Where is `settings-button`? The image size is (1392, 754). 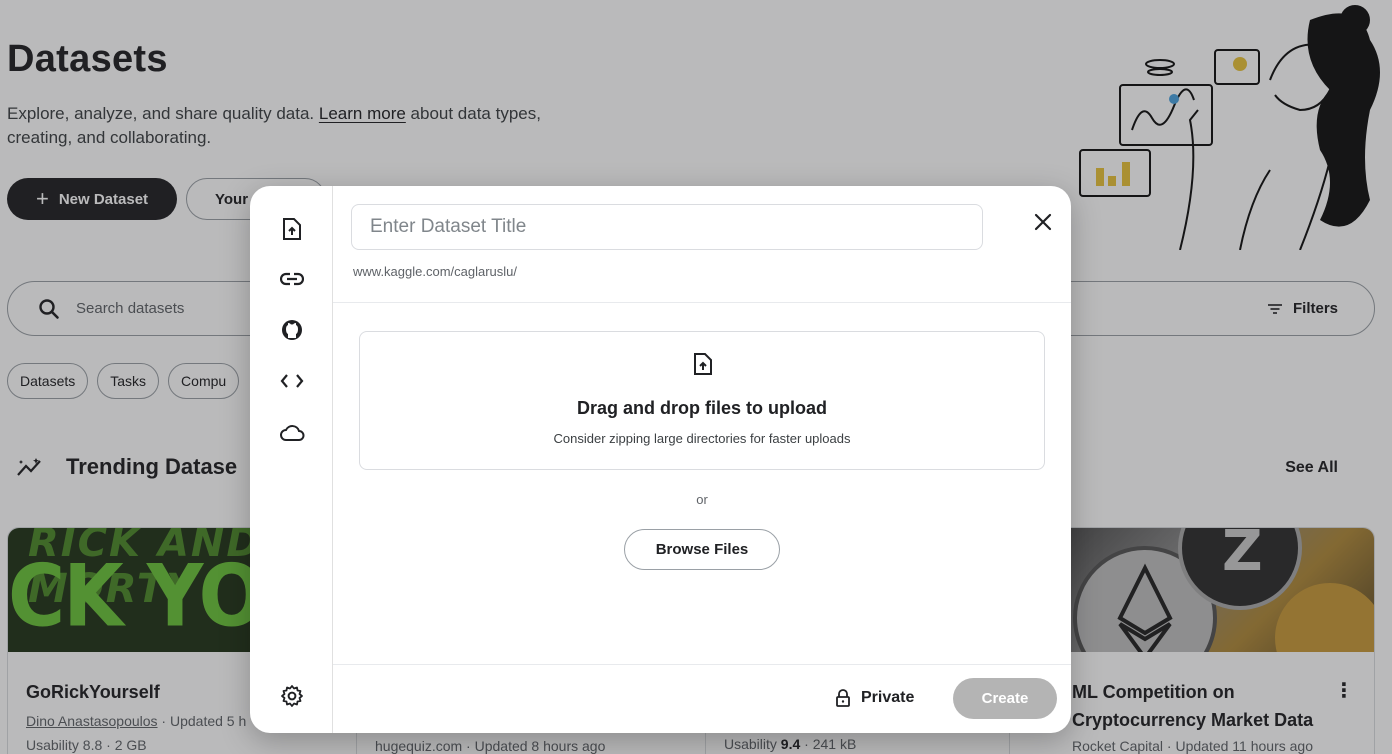
settings-button is located at coordinates (292, 696).